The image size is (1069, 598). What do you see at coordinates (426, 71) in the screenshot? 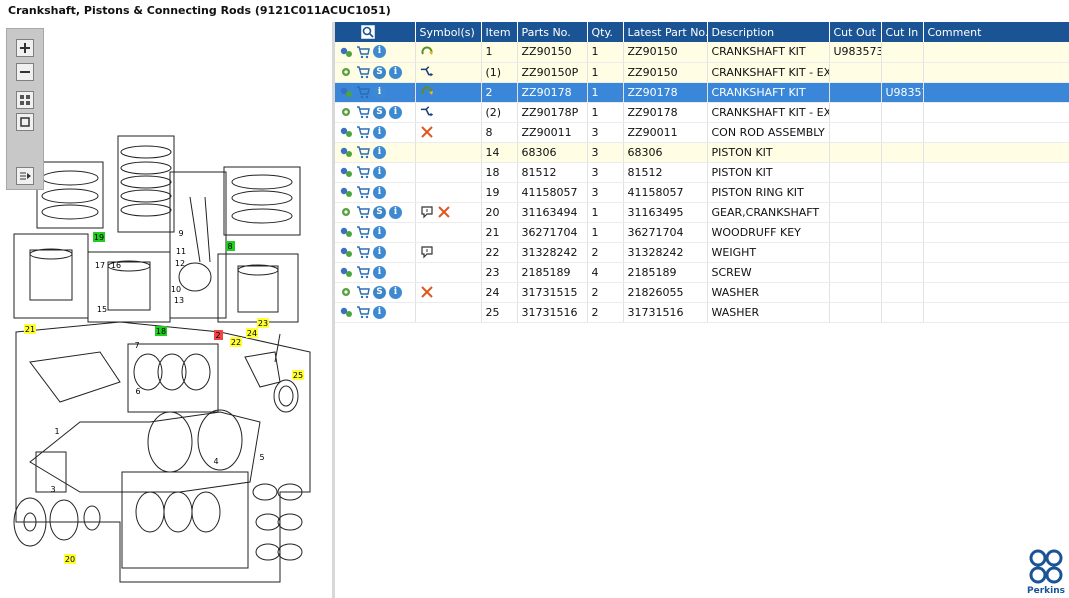
I see `exchange-icon` at bounding box center [426, 71].